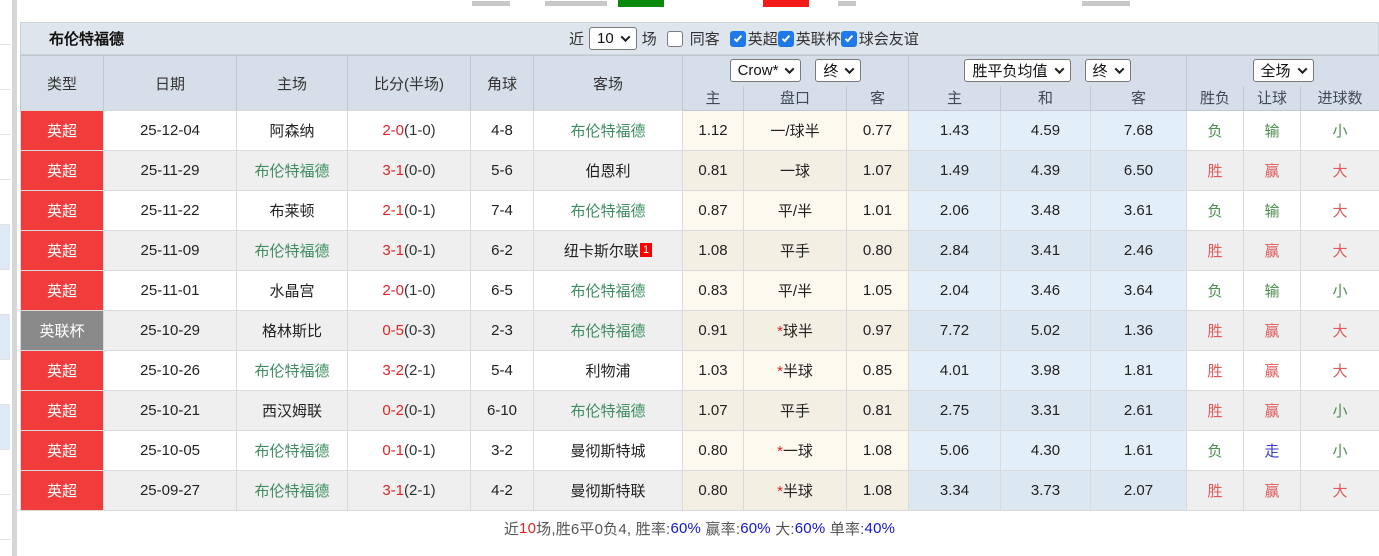 This screenshot has height=556, width=1379. Describe the element at coordinates (409, 370) in the screenshot. I see `score-cell: 3-2(2-1)` at that location.